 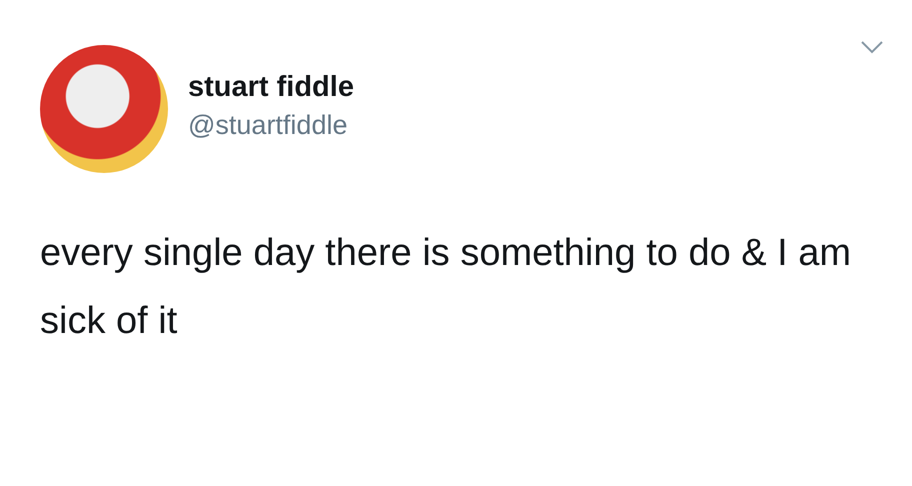 I want to click on chevron-down-icon, so click(x=872, y=47).